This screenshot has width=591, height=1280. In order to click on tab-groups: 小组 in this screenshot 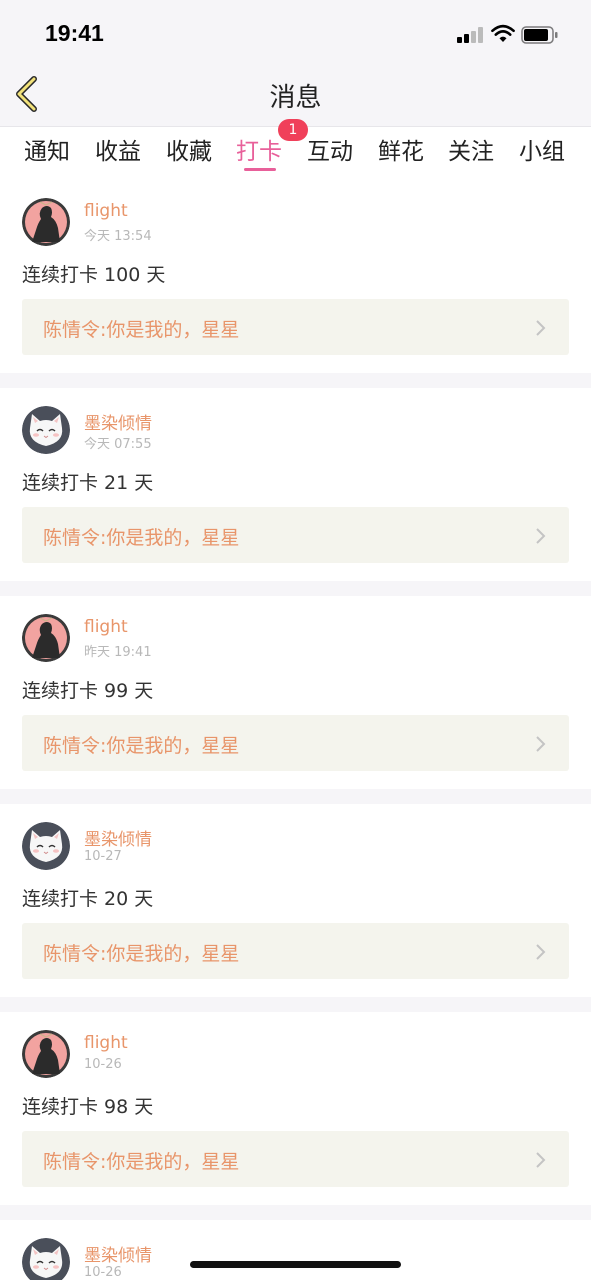, I will do `click(542, 149)`.